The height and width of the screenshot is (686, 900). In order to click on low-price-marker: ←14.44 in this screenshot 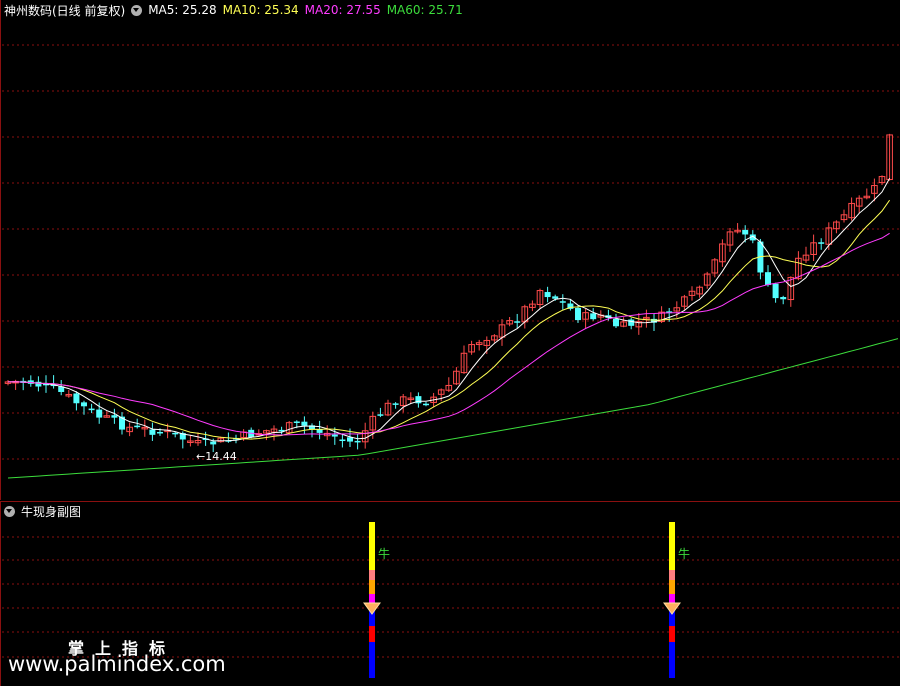, I will do `click(216, 456)`.